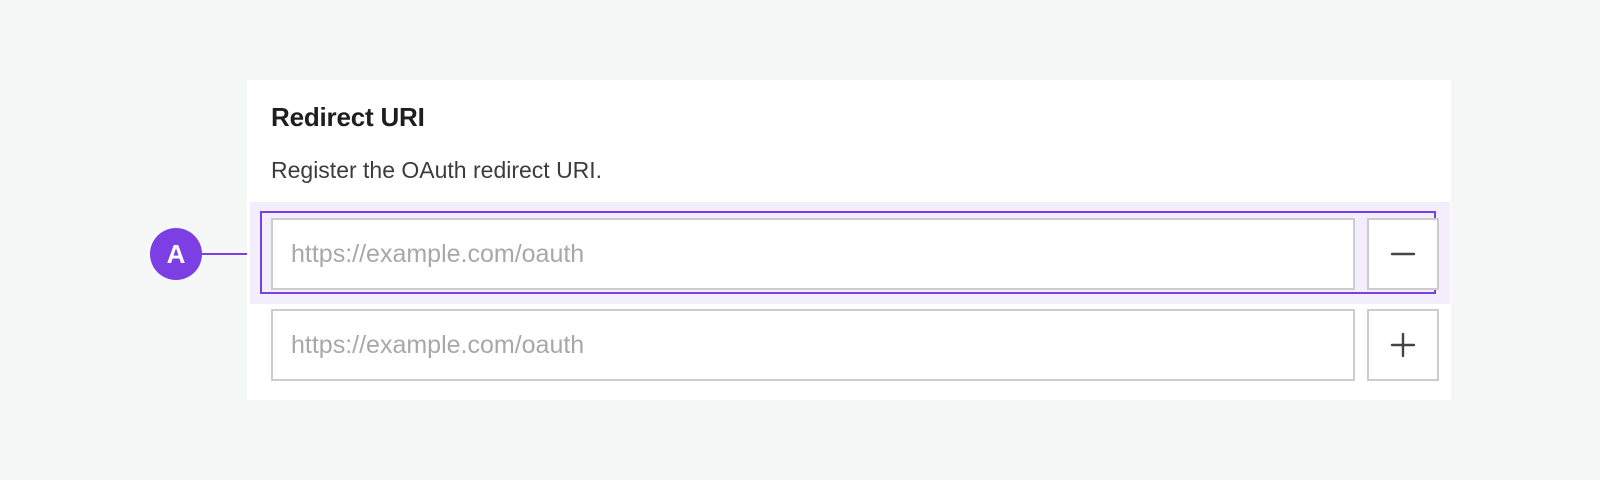 This screenshot has height=480, width=1600. I want to click on section-description: Register the OAuth redirect URI., so click(437, 170).